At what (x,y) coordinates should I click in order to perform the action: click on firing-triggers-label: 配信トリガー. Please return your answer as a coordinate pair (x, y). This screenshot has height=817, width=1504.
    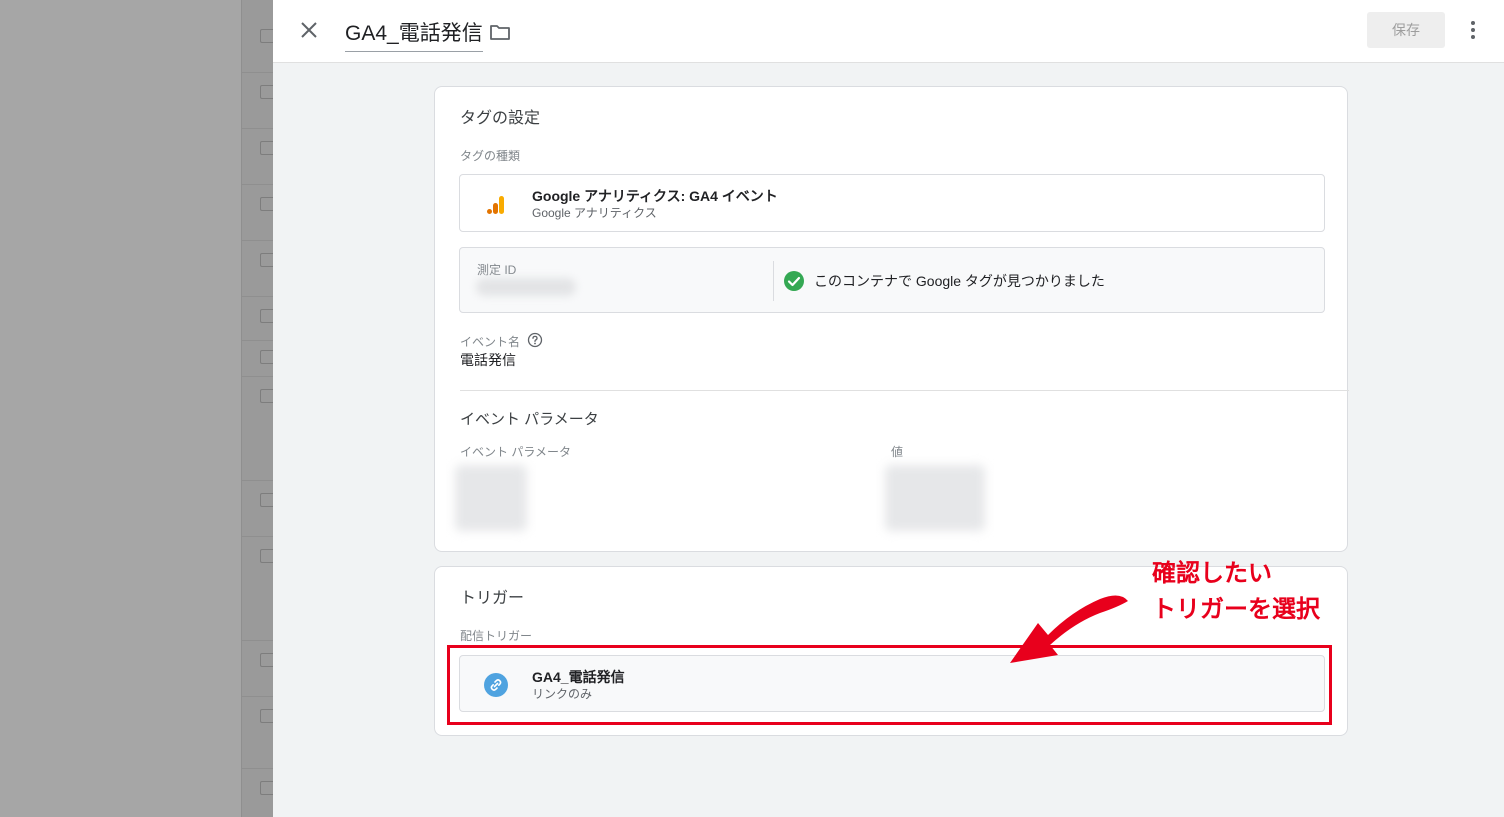
    Looking at the image, I should click on (496, 636).